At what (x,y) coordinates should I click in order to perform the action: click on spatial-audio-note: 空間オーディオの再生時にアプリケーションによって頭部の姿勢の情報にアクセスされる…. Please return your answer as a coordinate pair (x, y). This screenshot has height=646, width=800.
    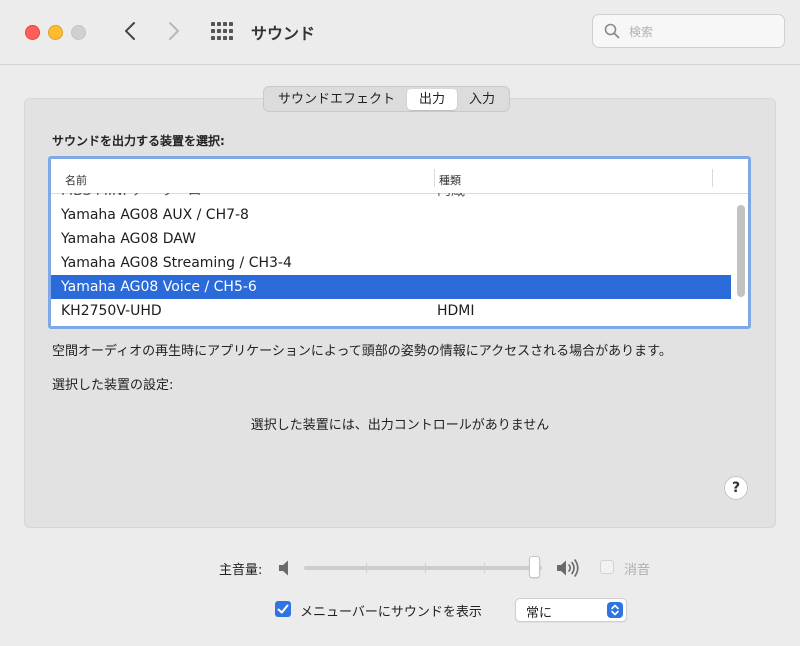
    Looking at the image, I should click on (362, 351).